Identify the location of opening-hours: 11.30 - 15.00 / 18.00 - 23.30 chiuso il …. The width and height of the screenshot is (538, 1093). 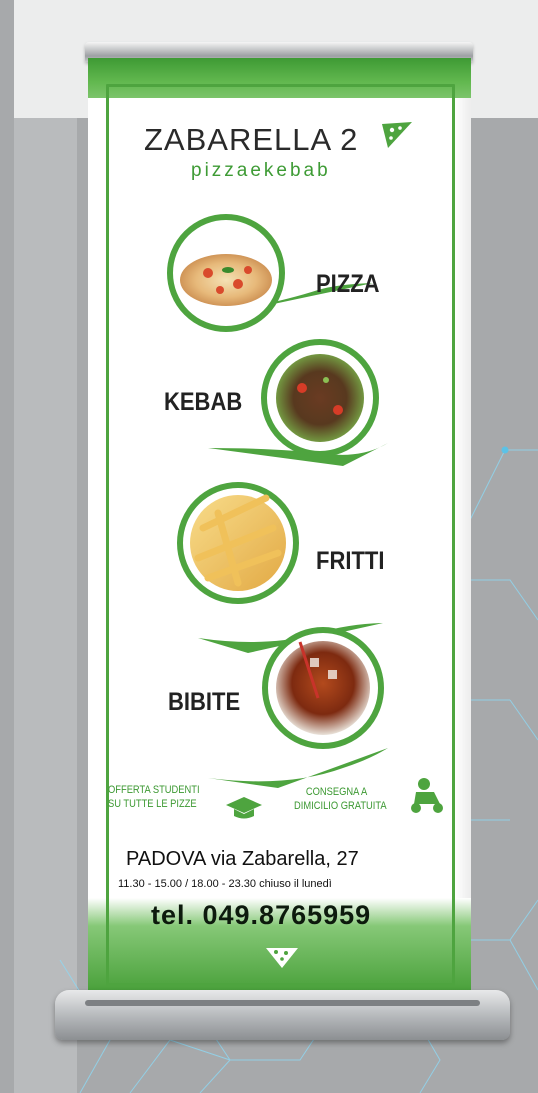
(225, 884).